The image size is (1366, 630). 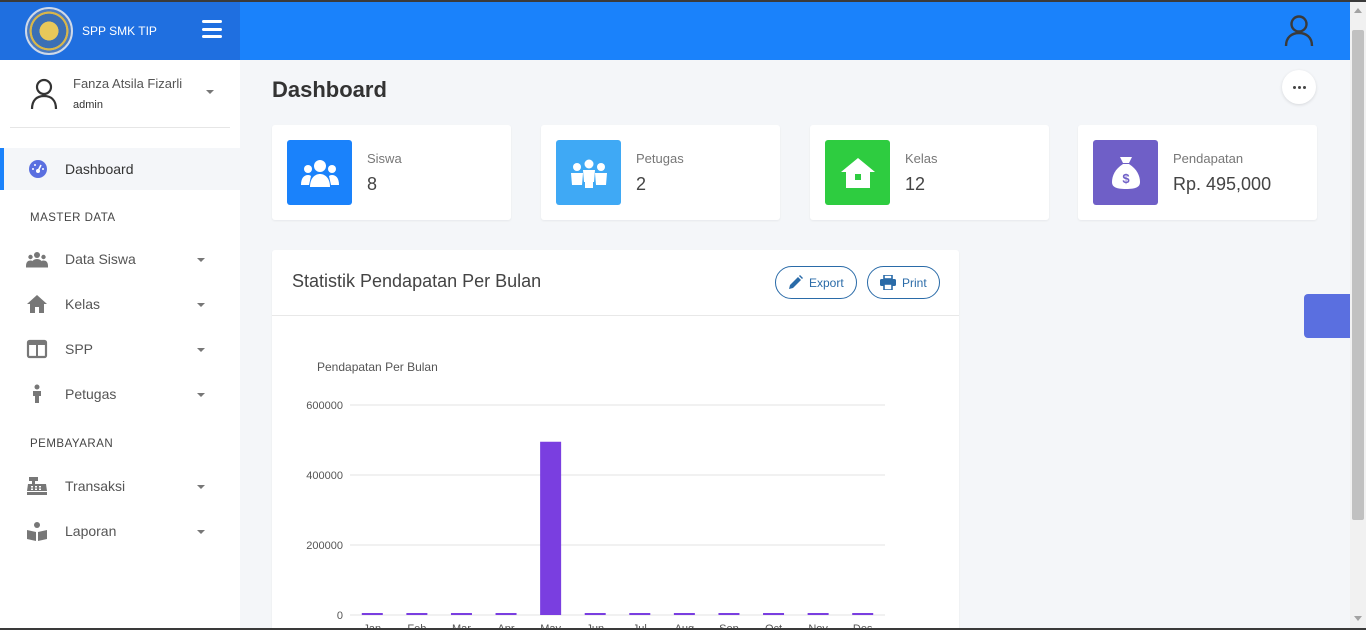 I want to click on user-role: admin, so click(x=88, y=105).